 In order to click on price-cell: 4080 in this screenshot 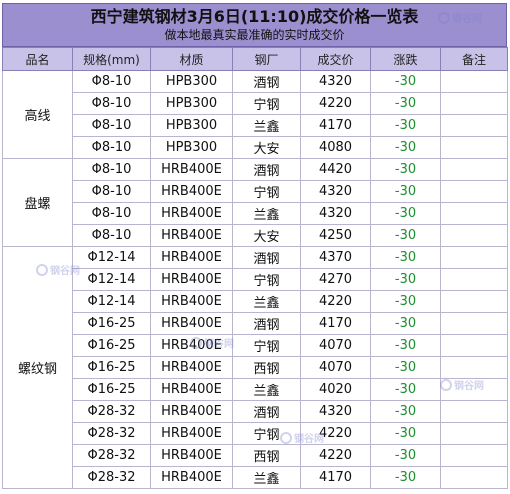, I will do `click(335, 147)`.